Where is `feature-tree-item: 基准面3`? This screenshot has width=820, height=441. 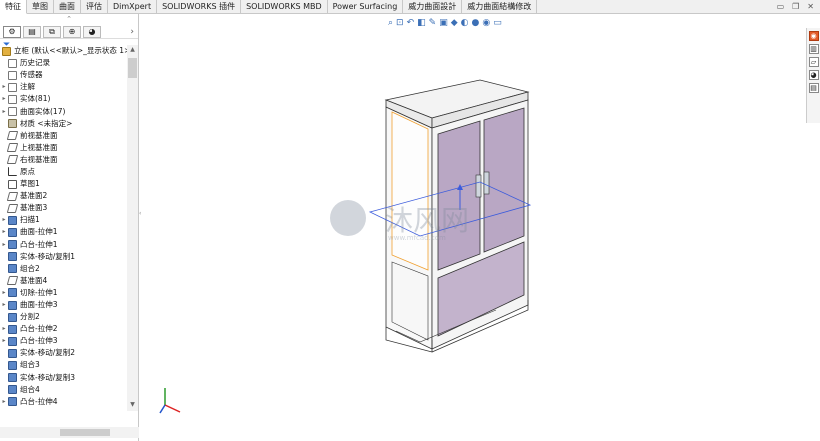
feature-tree-item: 基准面3 is located at coordinates (63, 208).